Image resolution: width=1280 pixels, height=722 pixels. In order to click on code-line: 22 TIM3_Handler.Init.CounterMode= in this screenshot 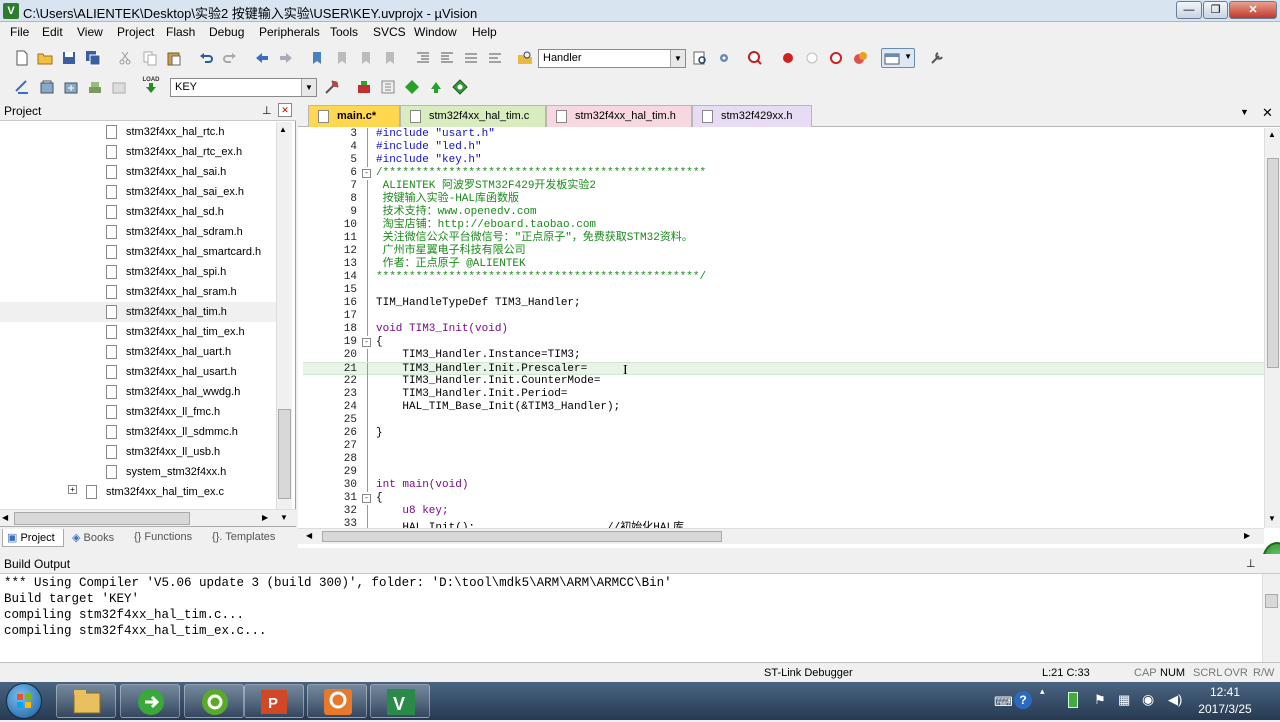, I will do `click(784, 381)`.